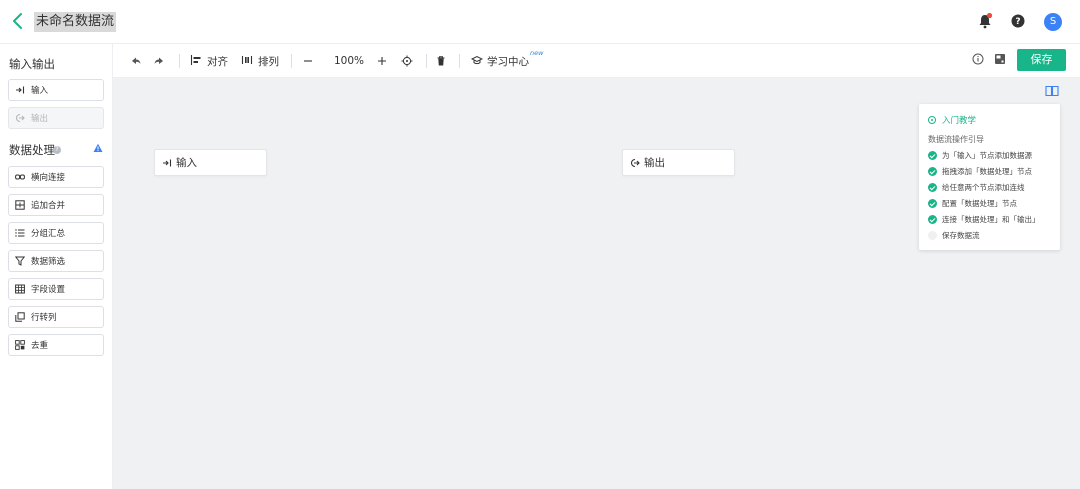 The image size is (1080, 489). Describe the element at coordinates (308, 61) in the screenshot. I see `zoom-out-icon` at that location.